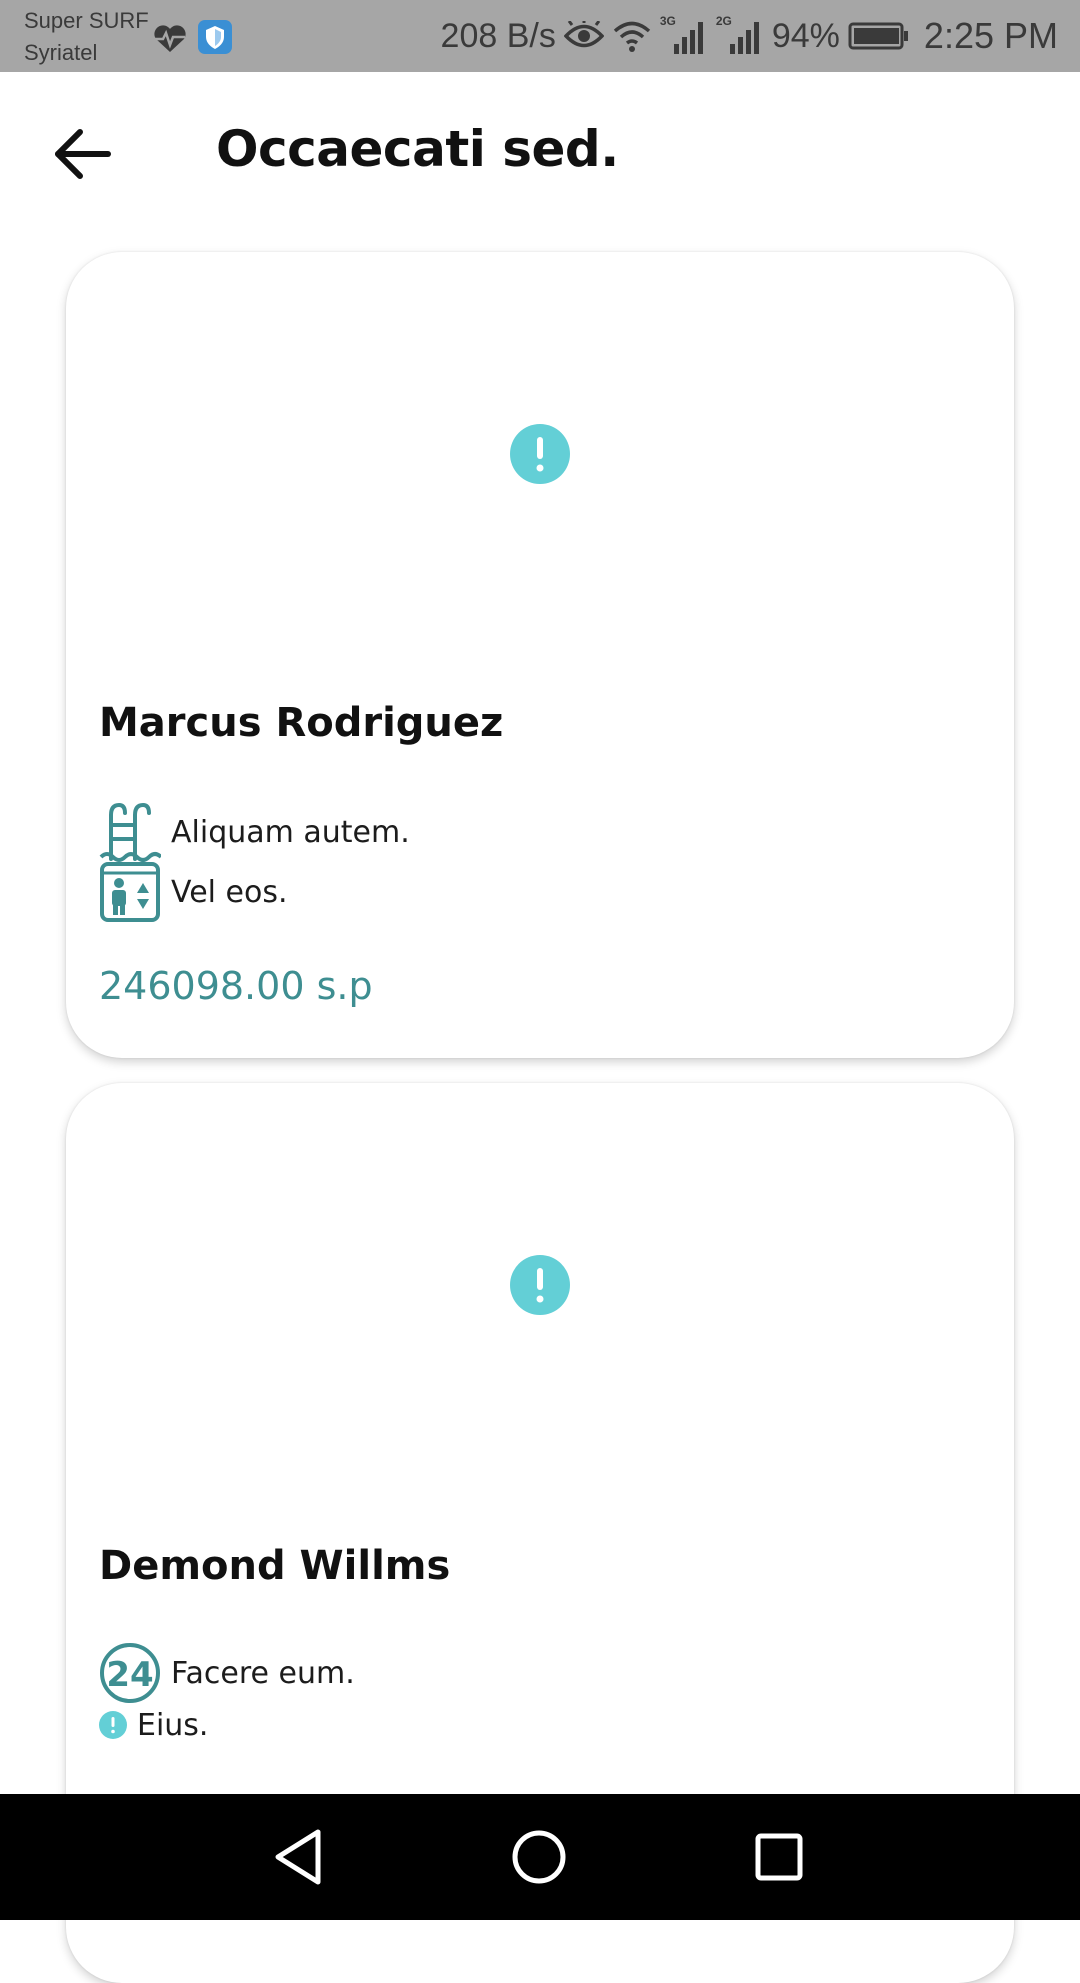 Image resolution: width=1080 pixels, height=1983 pixels. Describe the element at coordinates (61, 52) in the screenshot. I see `carrier-name-secondary: Syriatel` at that location.